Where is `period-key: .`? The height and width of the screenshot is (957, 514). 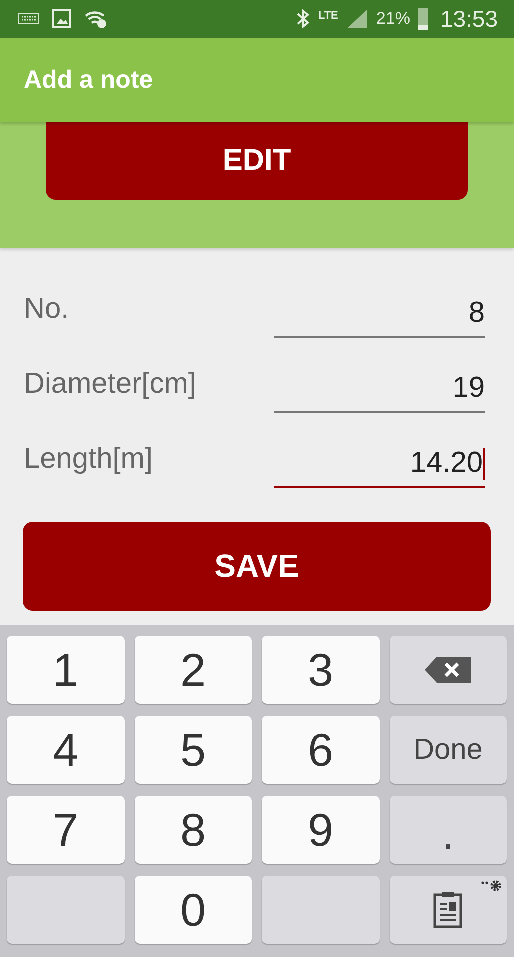
period-key: . is located at coordinates (448, 830).